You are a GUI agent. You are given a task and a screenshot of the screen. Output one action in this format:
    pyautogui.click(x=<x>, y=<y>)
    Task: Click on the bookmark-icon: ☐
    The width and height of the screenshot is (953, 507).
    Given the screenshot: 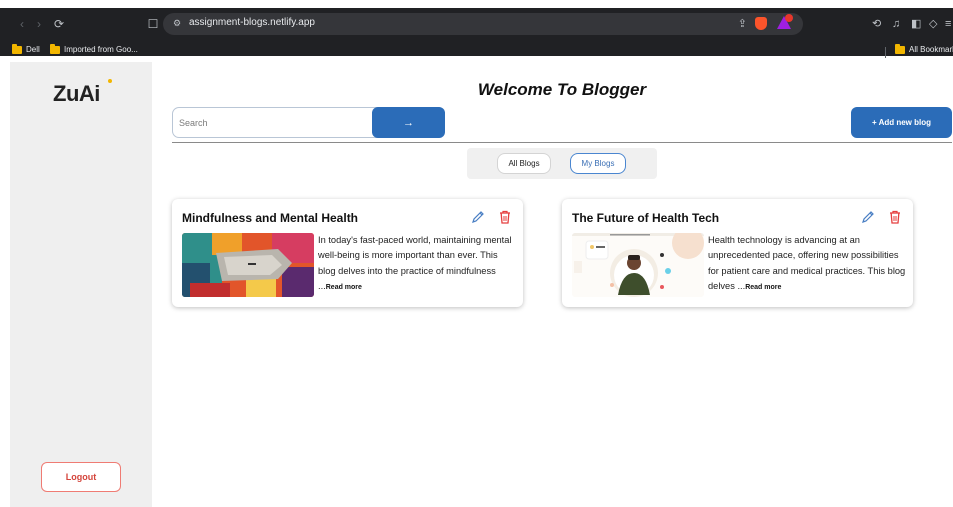 What is the action you would take?
    pyautogui.click(x=153, y=24)
    